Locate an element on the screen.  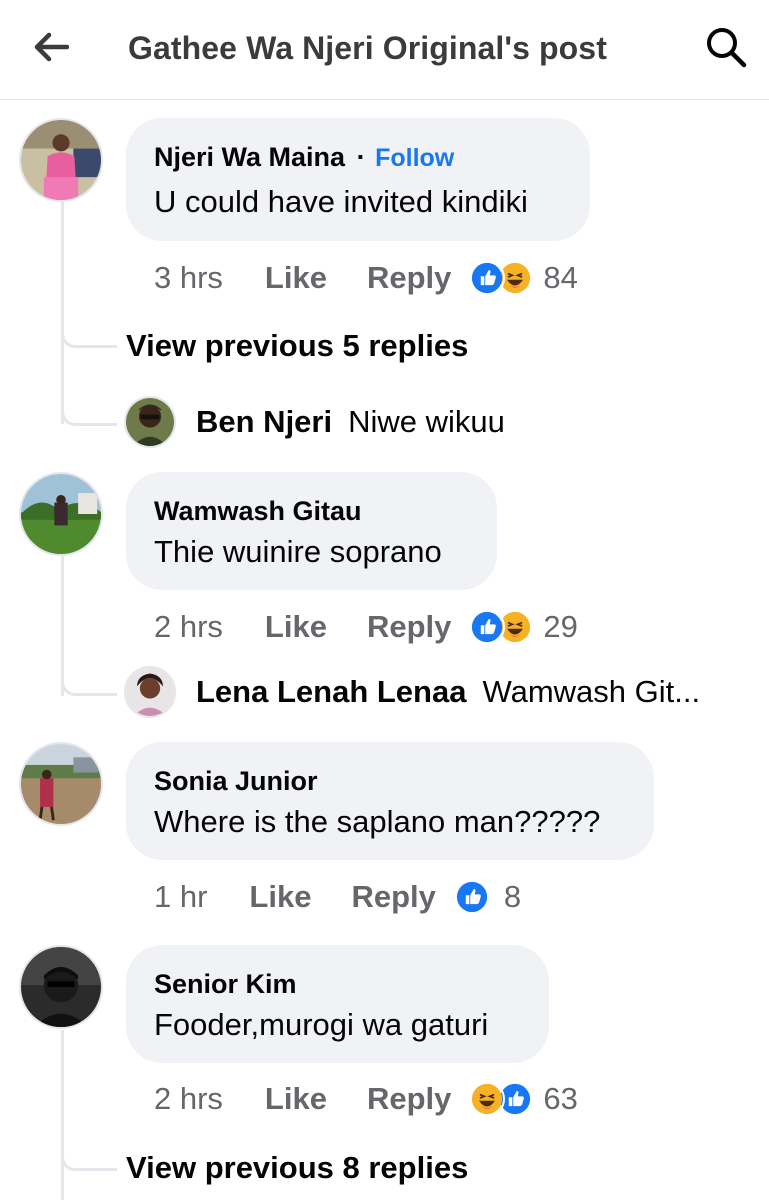
reactions: 29 is located at coordinates (523, 627).